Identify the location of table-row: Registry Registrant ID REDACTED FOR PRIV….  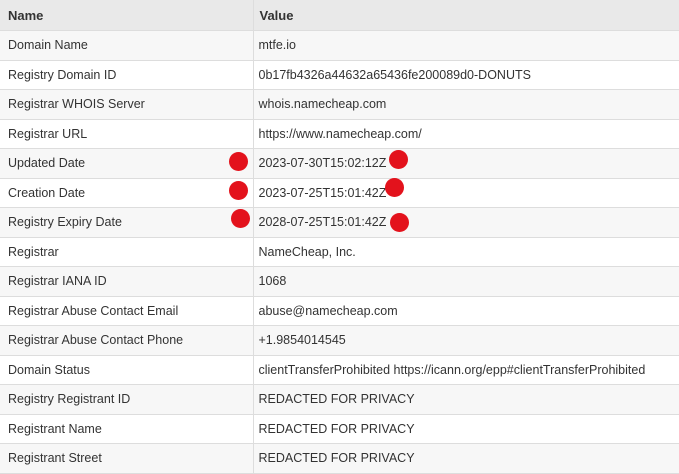
(339, 399).